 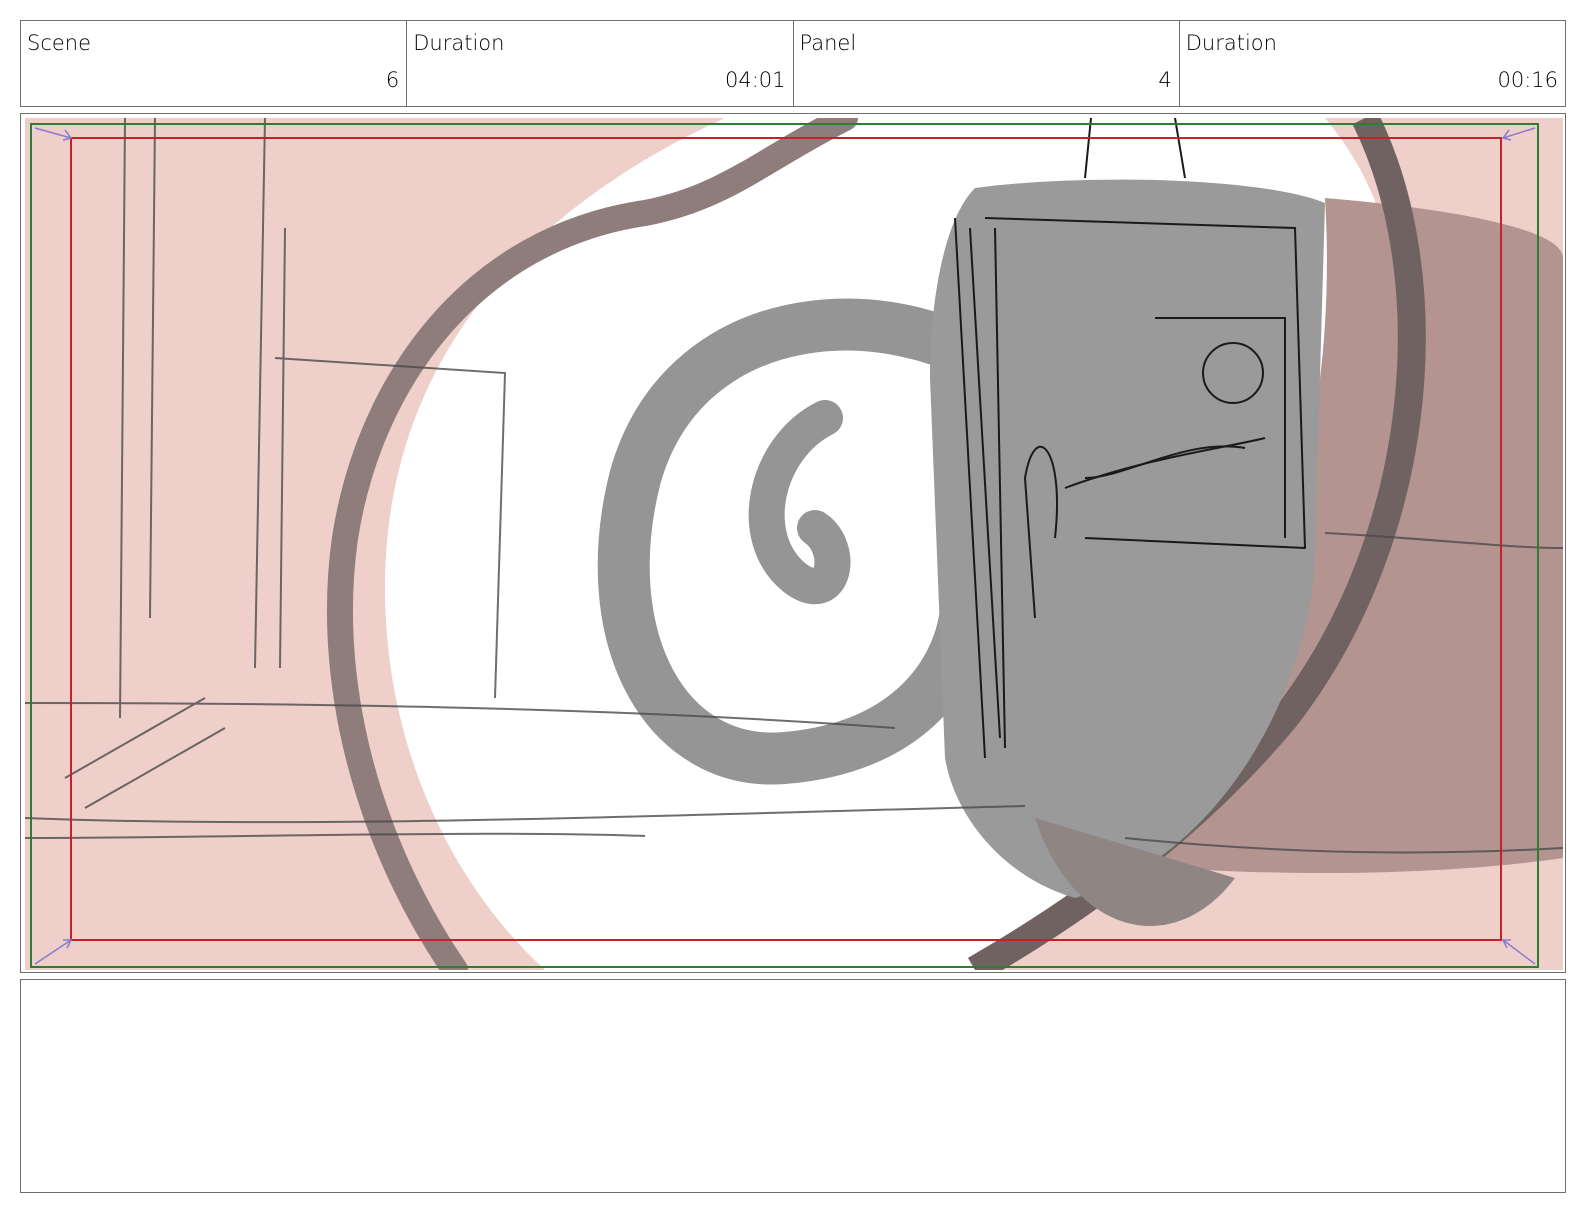 What do you see at coordinates (1231, 43) in the screenshot?
I see `panel-duration-label: Duration` at bounding box center [1231, 43].